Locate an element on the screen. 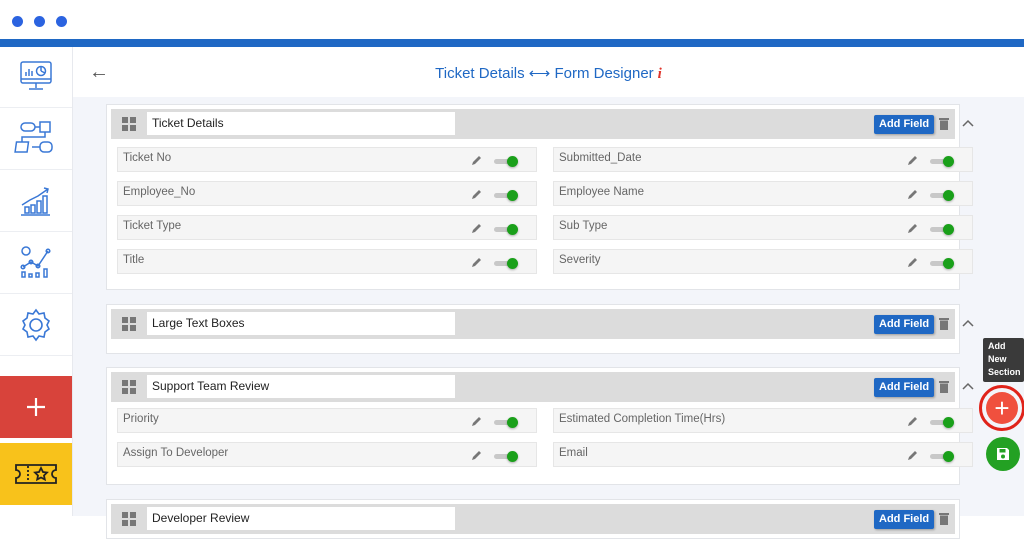 This screenshot has height=539, width=1024. field-row: Employee_No is located at coordinates (327, 193).